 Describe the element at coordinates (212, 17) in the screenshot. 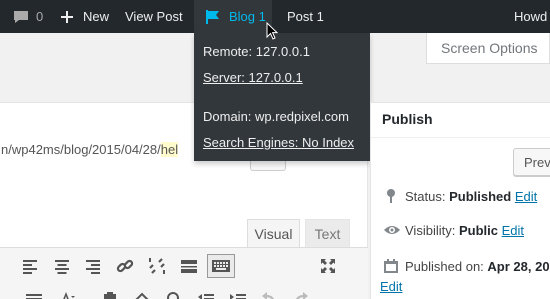

I see `flag-icon` at that location.